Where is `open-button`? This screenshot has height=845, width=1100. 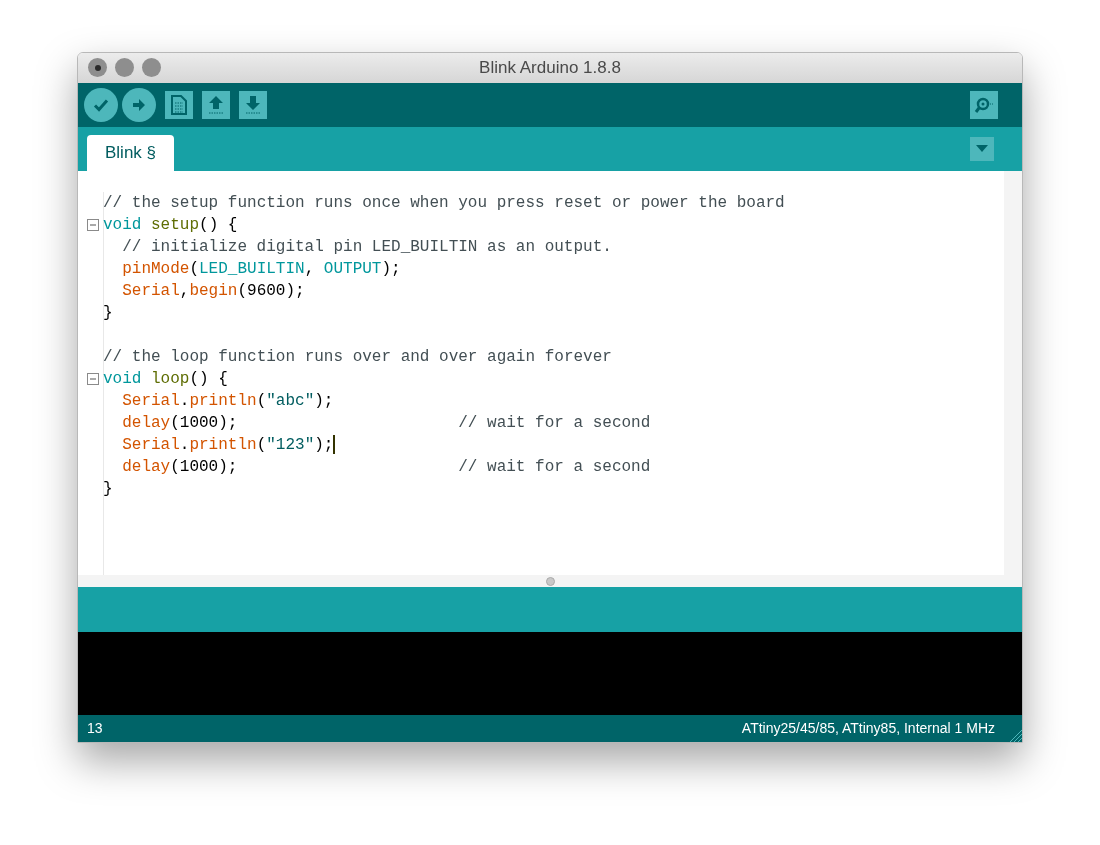 open-button is located at coordinates (216, 104).